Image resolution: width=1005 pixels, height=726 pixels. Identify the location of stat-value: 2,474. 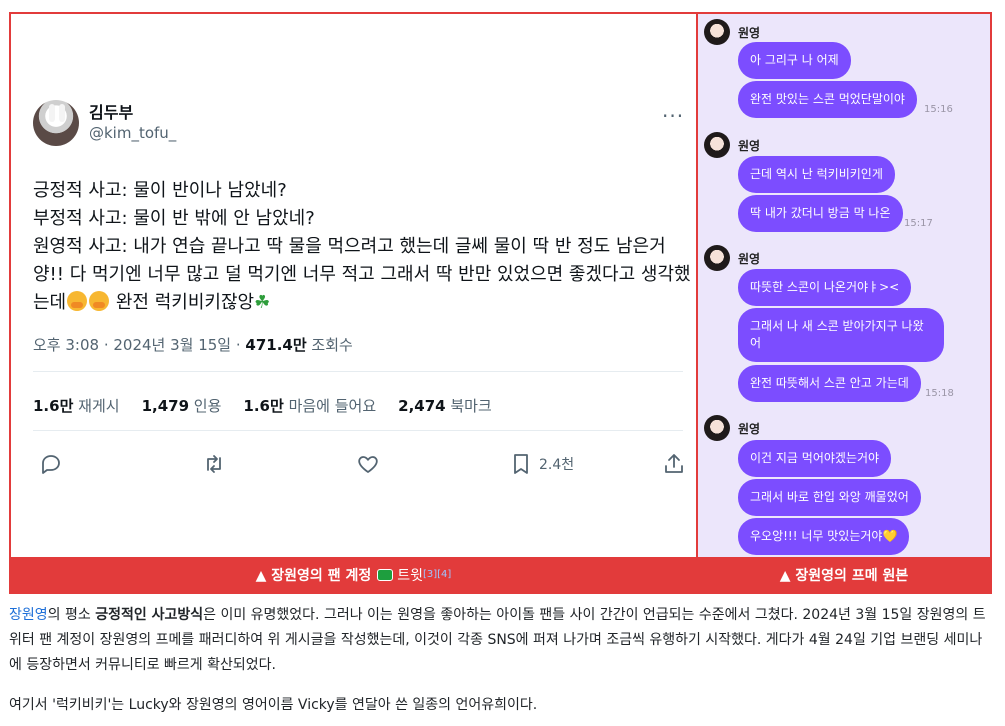
(422, 406).